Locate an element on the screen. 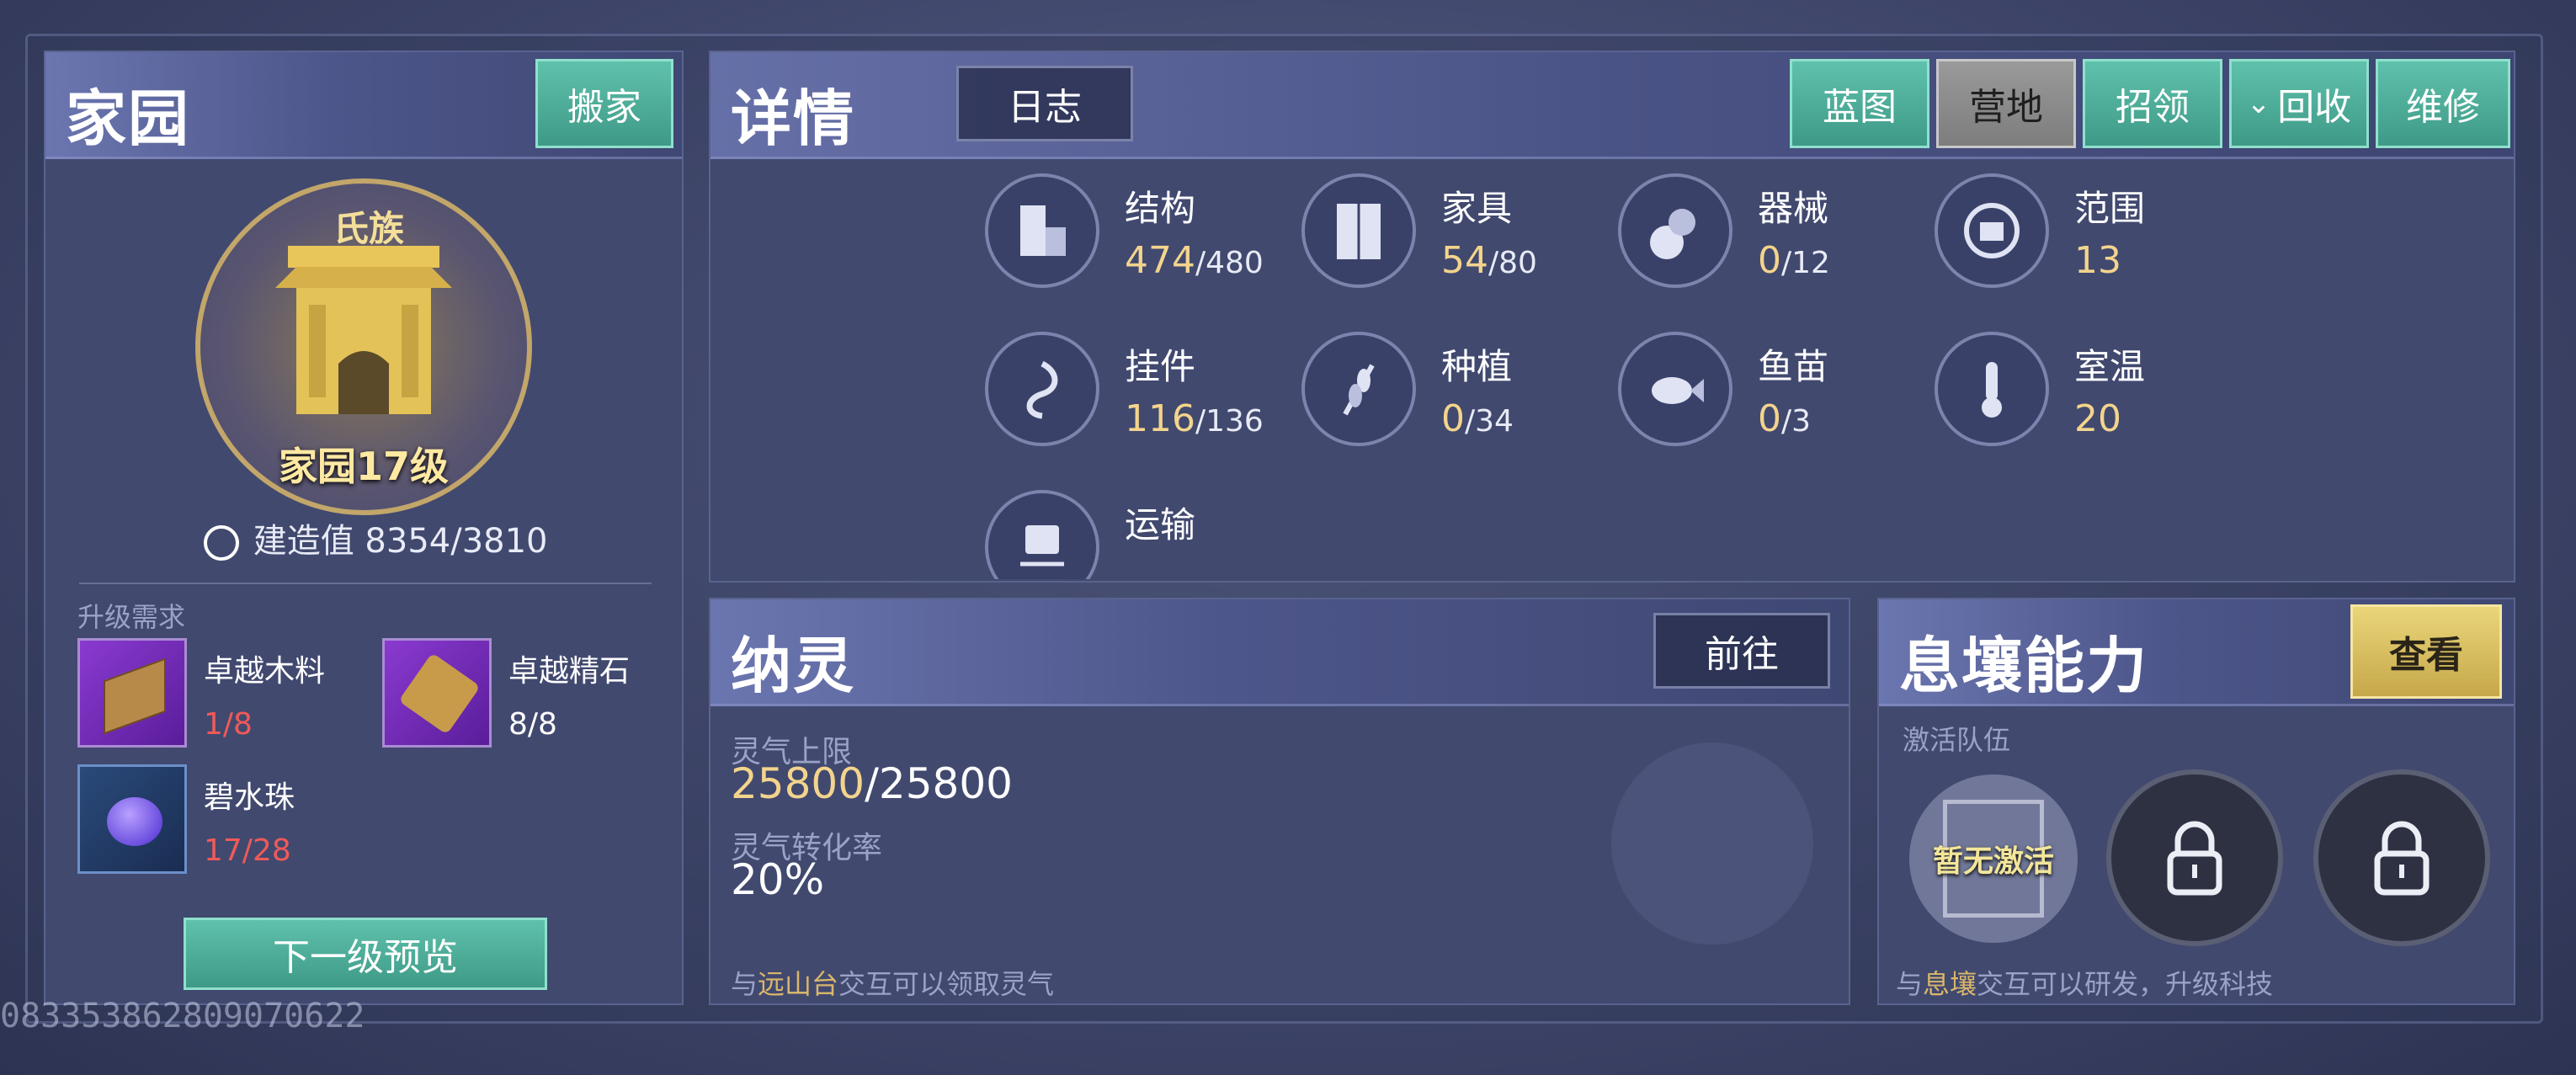 The image size is (2576, 1075). build-value: 建造值 8354/3810 is located at coordinates (376, 538).